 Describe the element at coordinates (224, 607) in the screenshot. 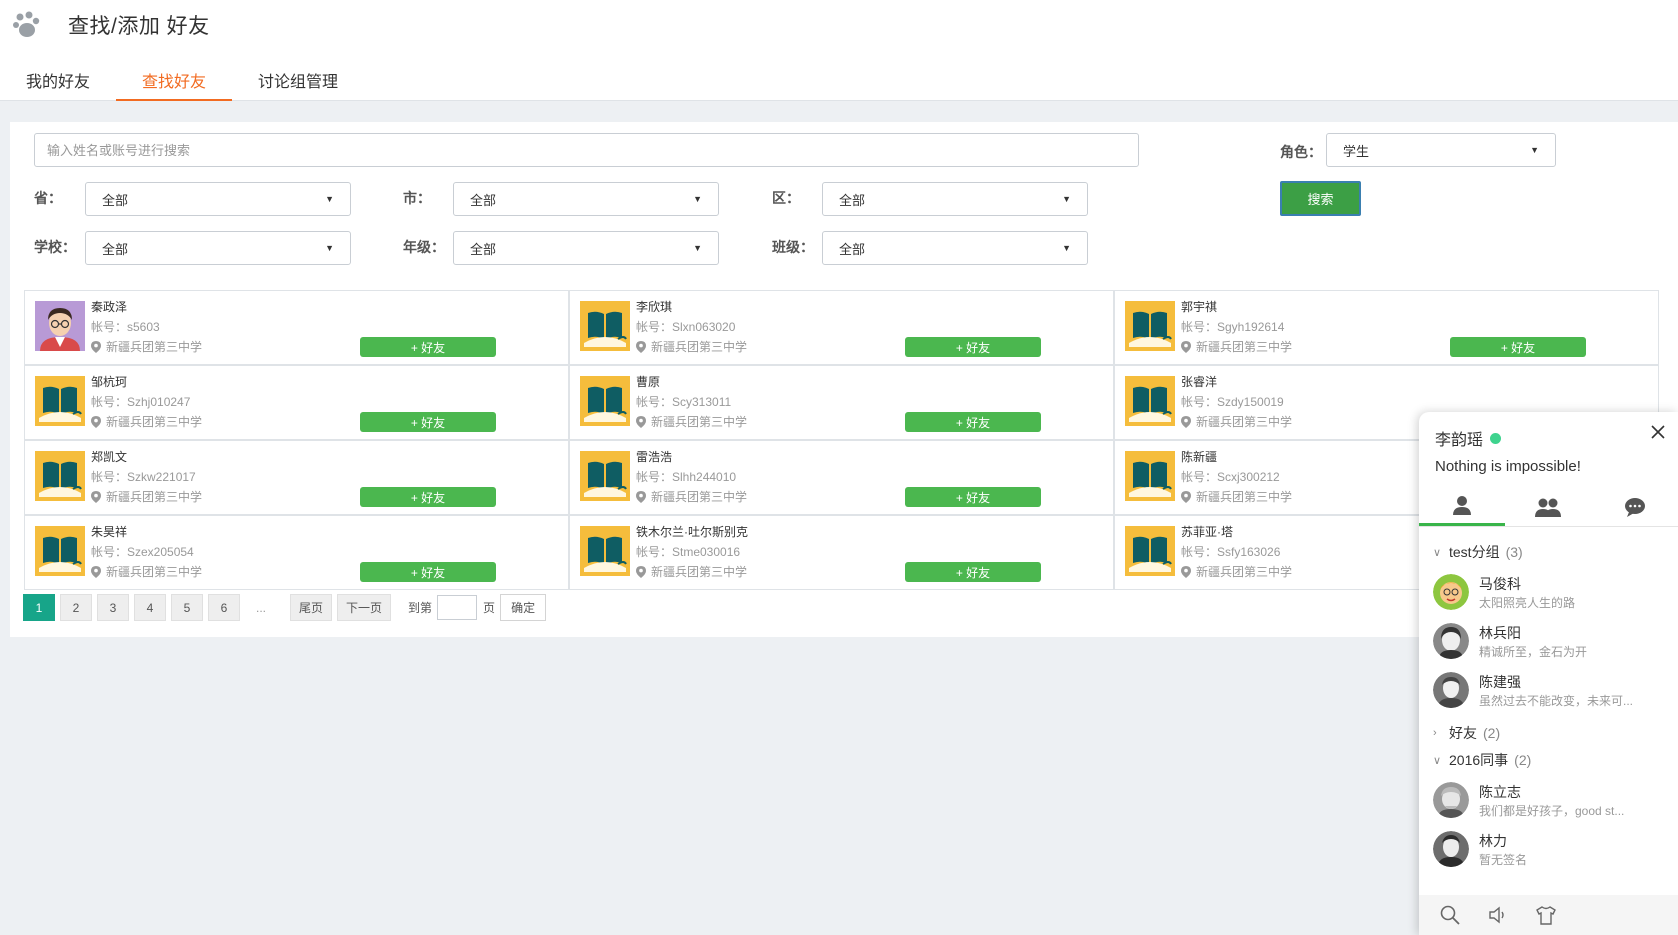

I see `page-button-6: 6` at that location.